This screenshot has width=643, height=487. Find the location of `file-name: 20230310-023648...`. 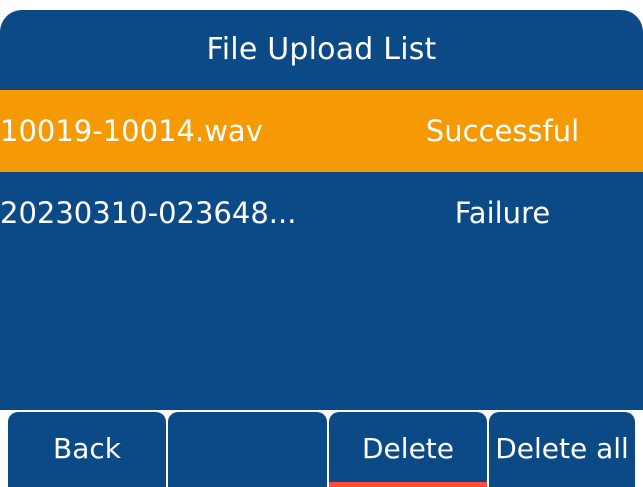

file-name: 20230310-023648... is located at coordinates (148, 213).